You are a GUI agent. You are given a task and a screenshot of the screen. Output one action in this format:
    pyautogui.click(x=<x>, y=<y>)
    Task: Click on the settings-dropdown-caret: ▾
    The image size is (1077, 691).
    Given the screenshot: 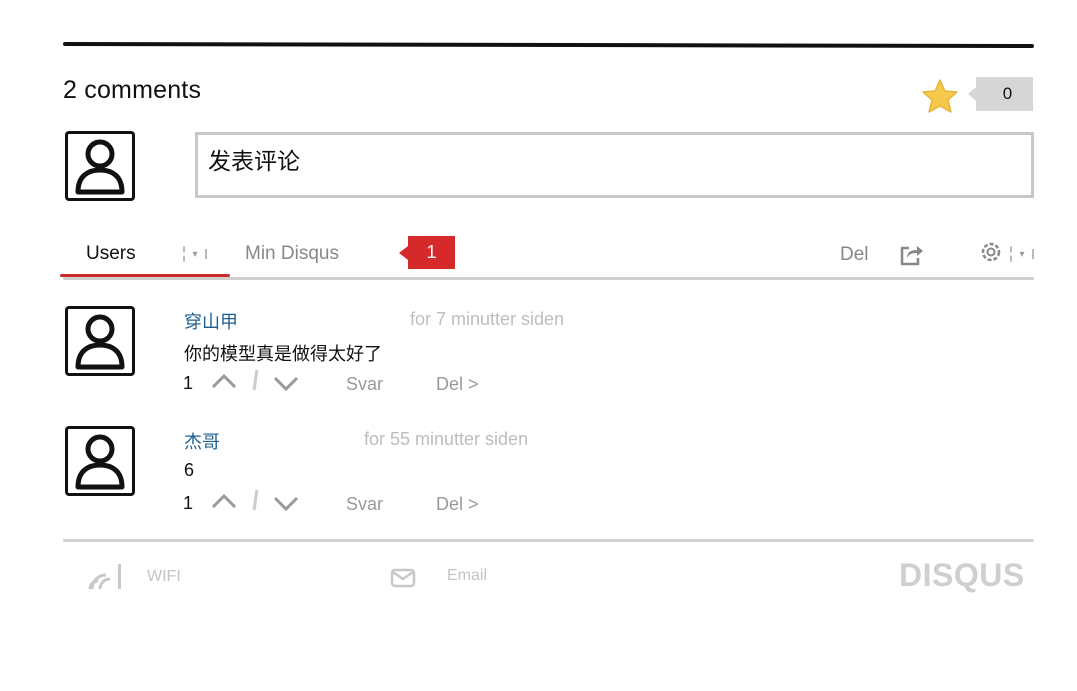 What is the action you would take?
    pyautogui.click(x=1022, y=254)
    